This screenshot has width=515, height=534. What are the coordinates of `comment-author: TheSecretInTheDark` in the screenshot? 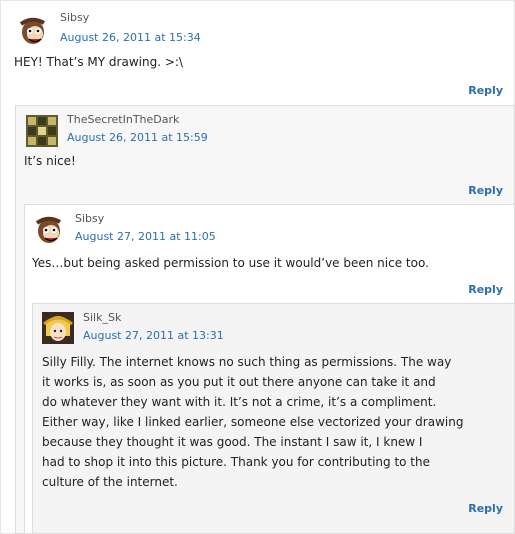 It's located at (123, 119).